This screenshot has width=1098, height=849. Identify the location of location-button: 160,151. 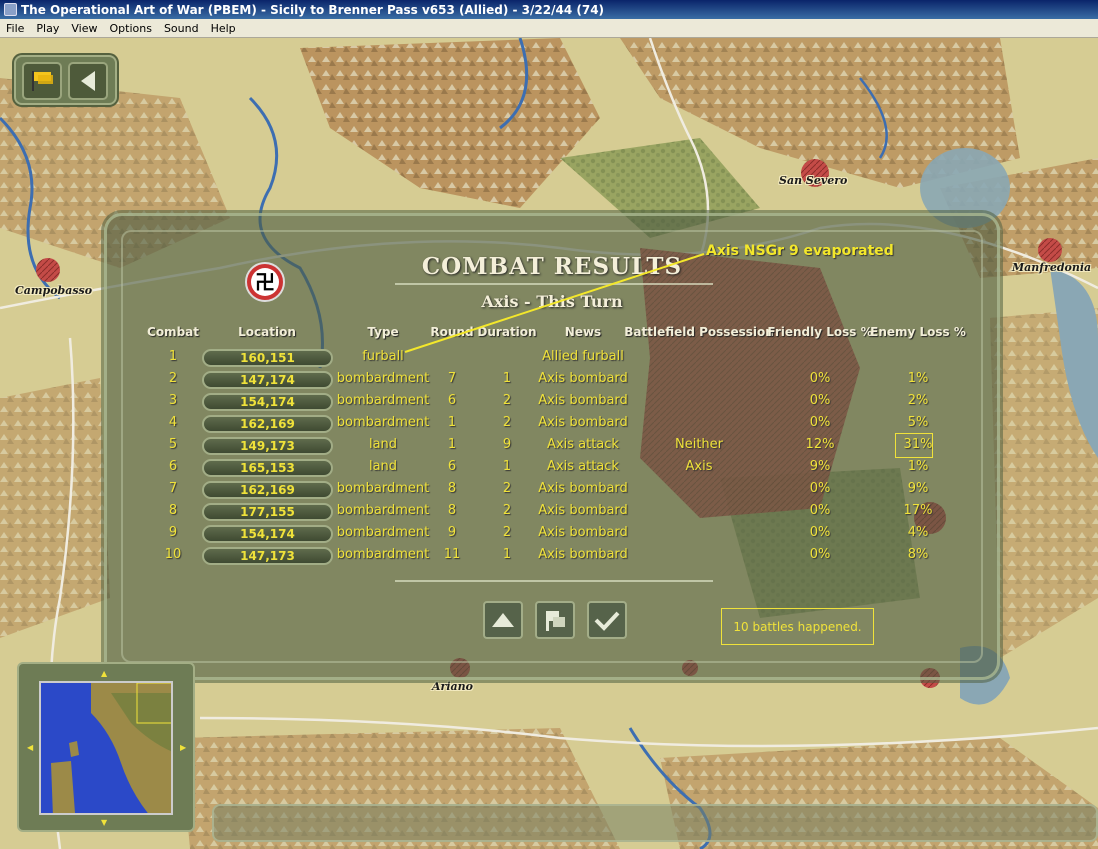
(267, 358).